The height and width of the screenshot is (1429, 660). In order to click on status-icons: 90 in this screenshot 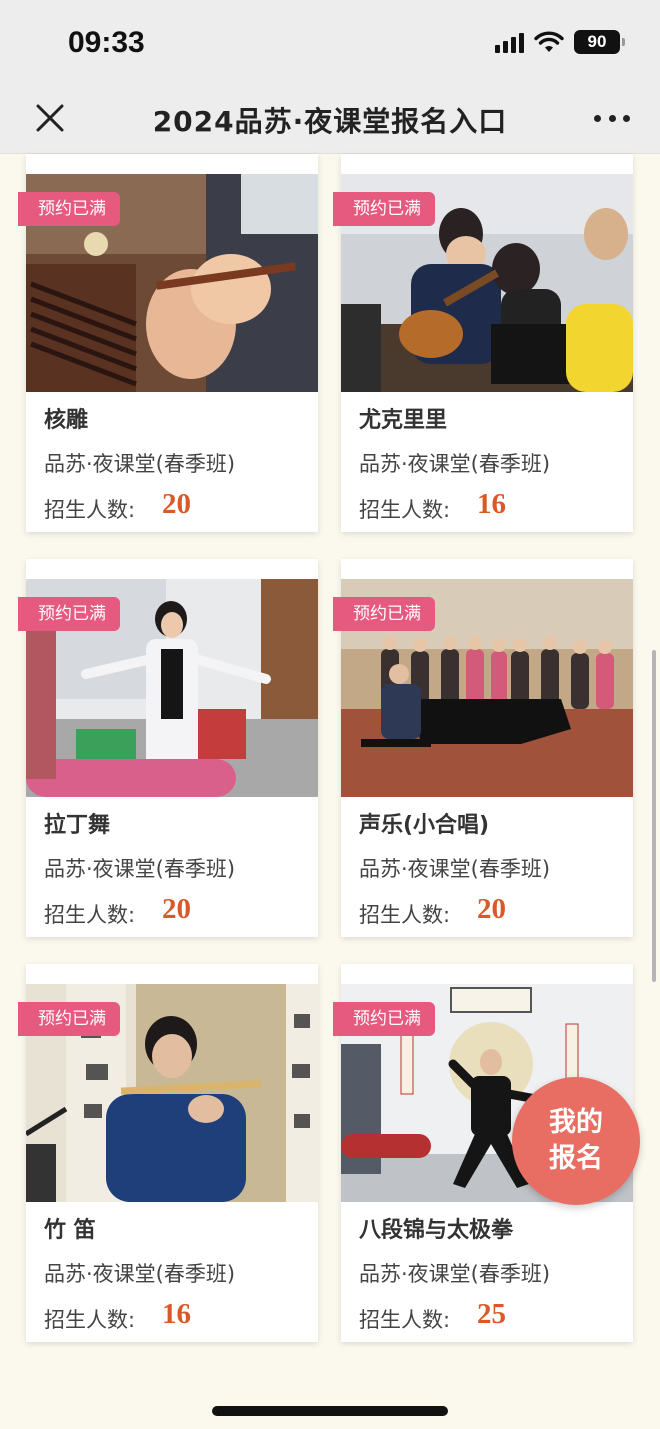, I will do `click(560, 42)`.